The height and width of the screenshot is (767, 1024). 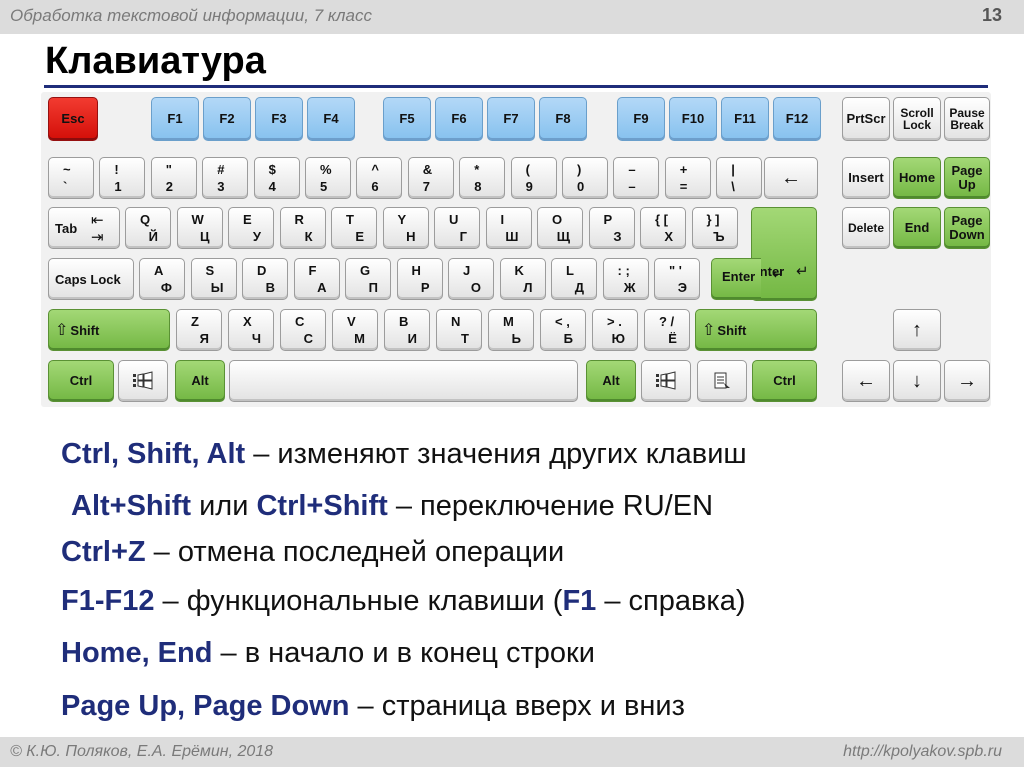 What do you see at coordinates (312, 270) in the screenshot?
I see `key-upper-label: F` at bounding box center [312, 270].